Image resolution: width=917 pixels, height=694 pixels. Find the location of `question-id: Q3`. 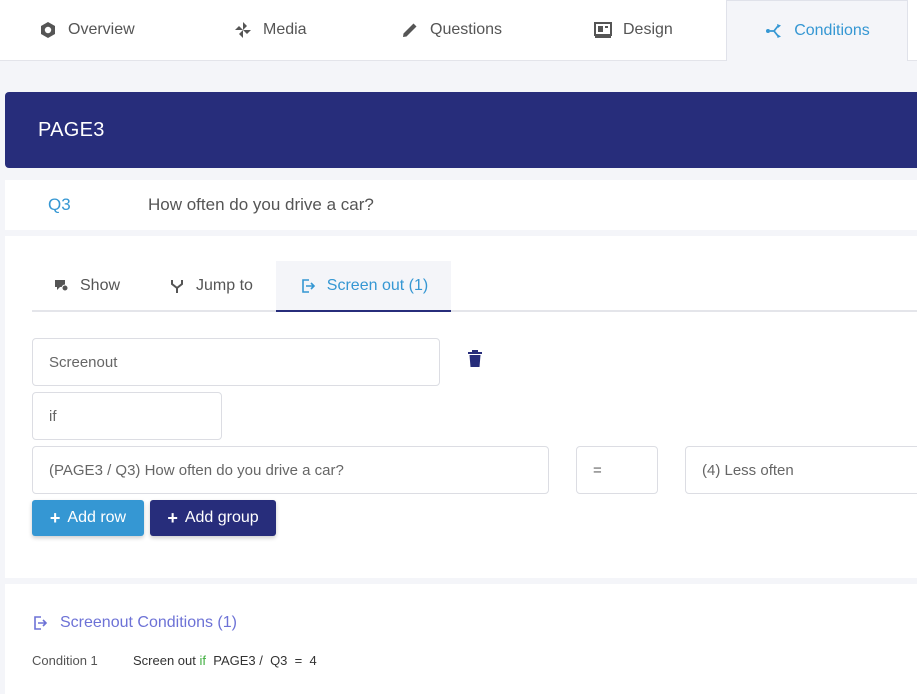

question-id: Q3 is located at coordinates (59, 204).